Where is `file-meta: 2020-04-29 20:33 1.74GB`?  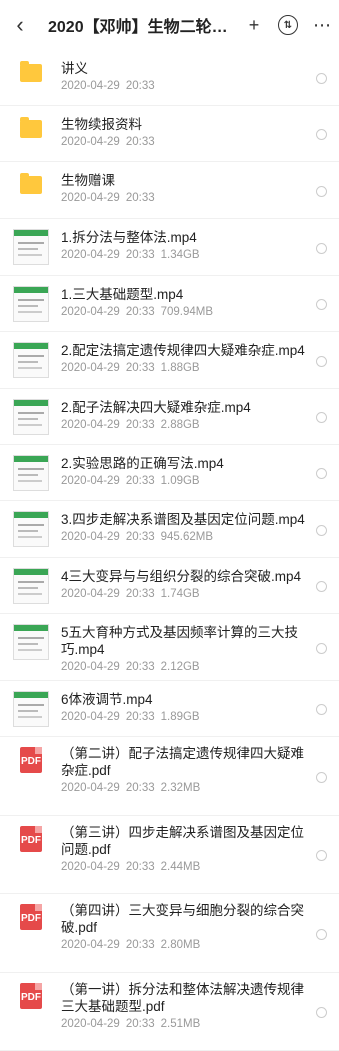 file-meta: 2020-04-29 20:33 1.74GB is located at coordinates (183, 594).